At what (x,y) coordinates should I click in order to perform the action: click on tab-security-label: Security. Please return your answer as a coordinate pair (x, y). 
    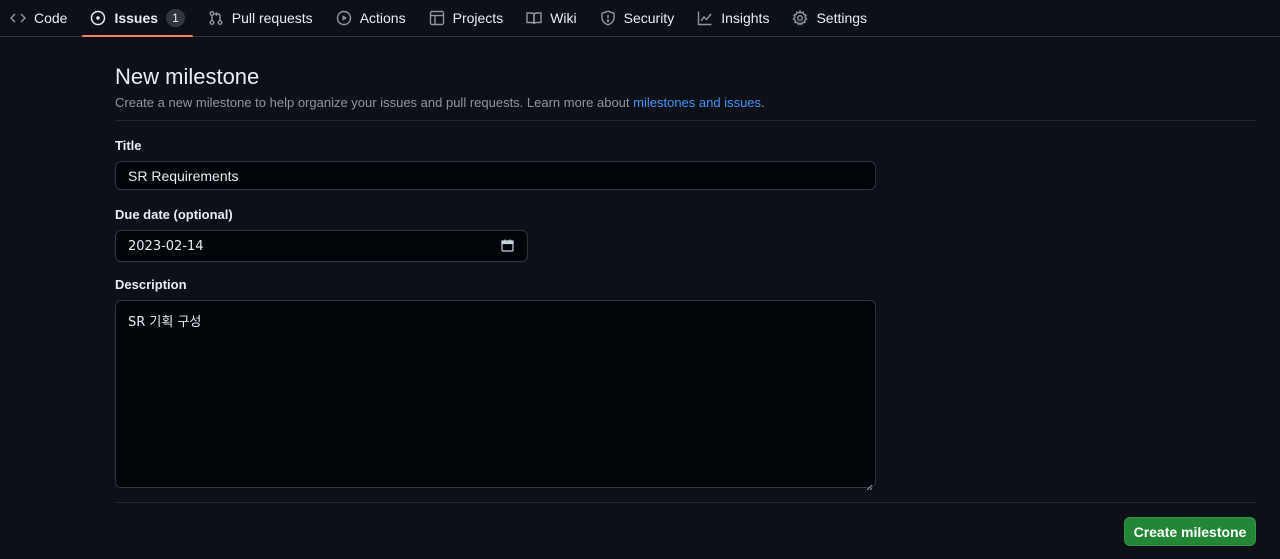
    Looking at the image, I should click on (649, 18).